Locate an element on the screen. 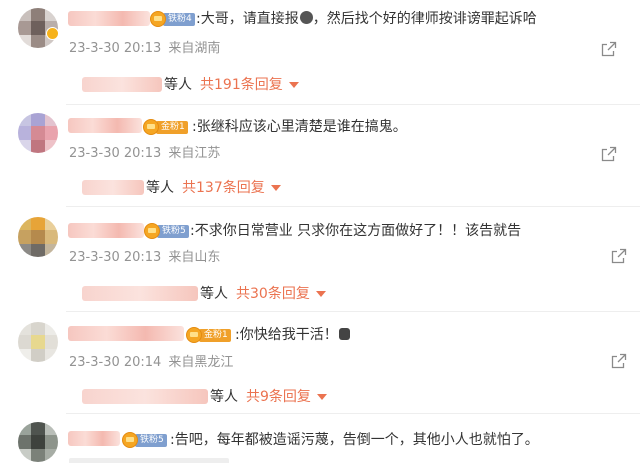 This screenshot has width=640, height=463. comment-meta: 23-3-30 20:14 来自黑龙江 is located at coordinates (151, 363).